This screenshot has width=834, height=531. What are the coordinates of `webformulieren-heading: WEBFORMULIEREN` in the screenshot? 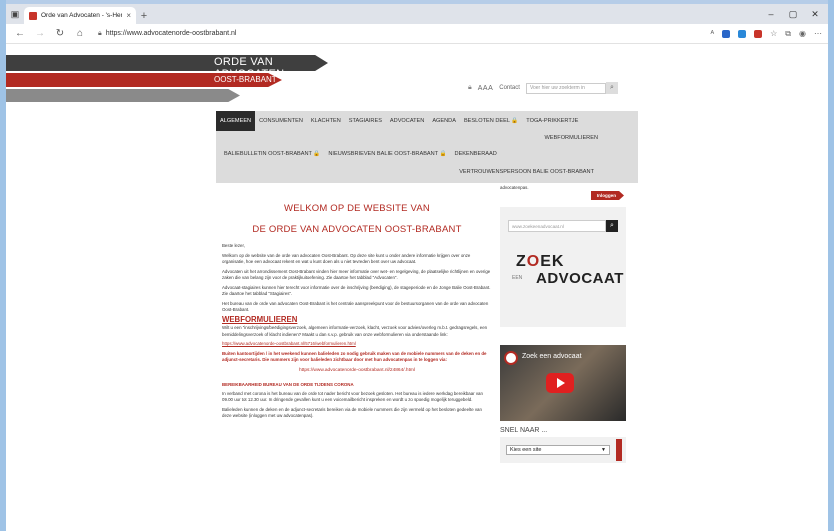 It's located at (260, 319).